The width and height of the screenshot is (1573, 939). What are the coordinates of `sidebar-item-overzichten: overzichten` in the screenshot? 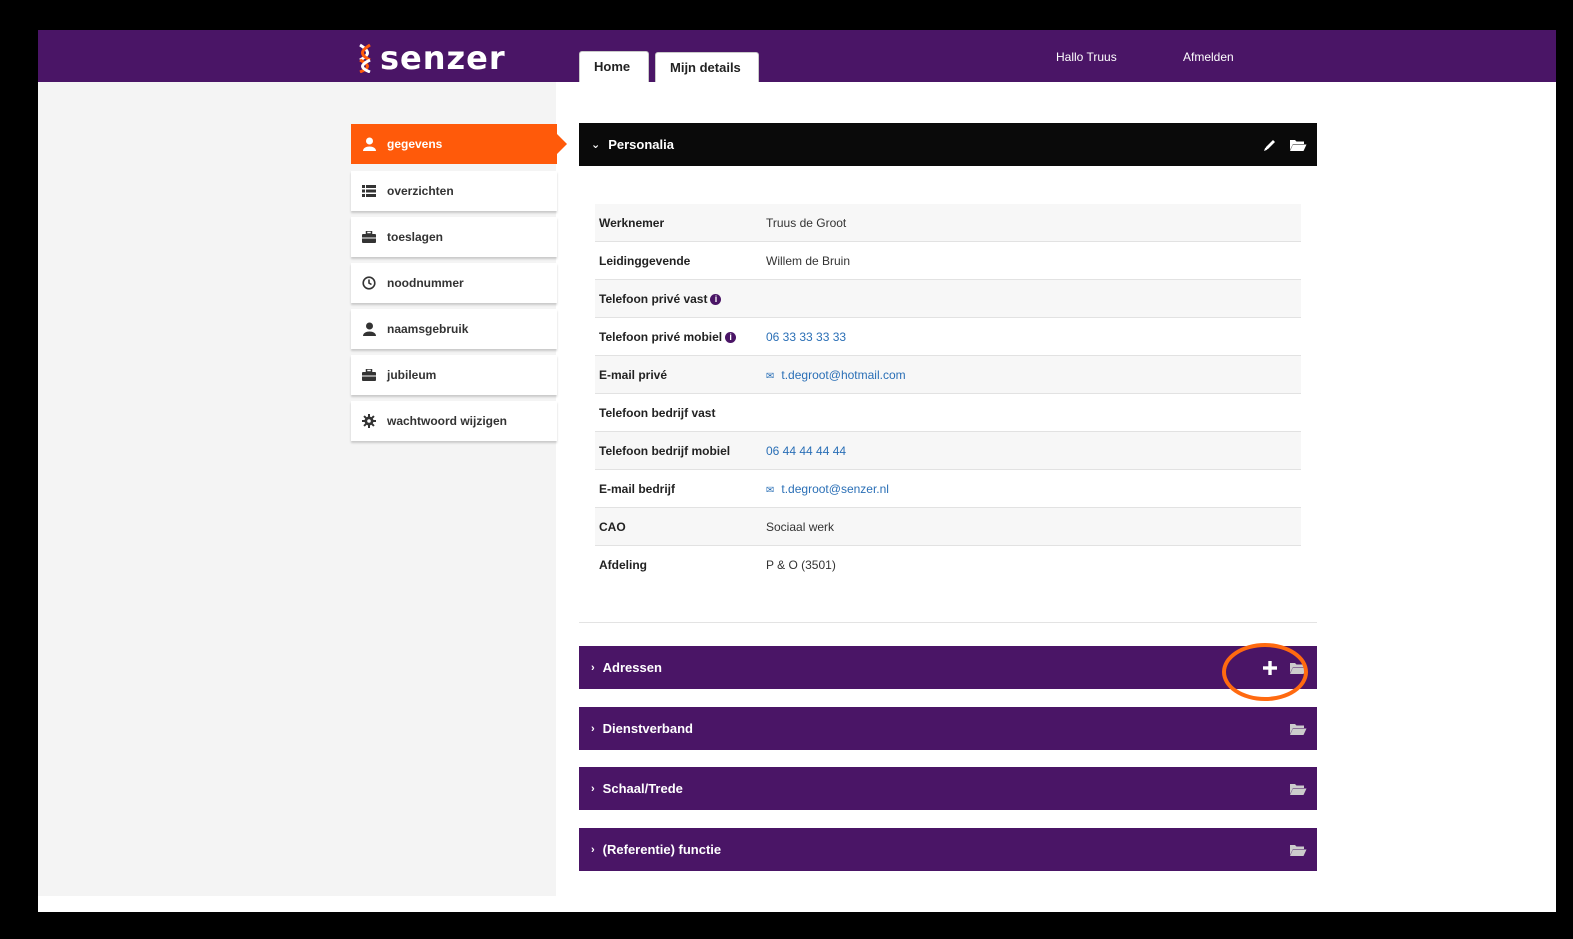 It's located at (454, 191).